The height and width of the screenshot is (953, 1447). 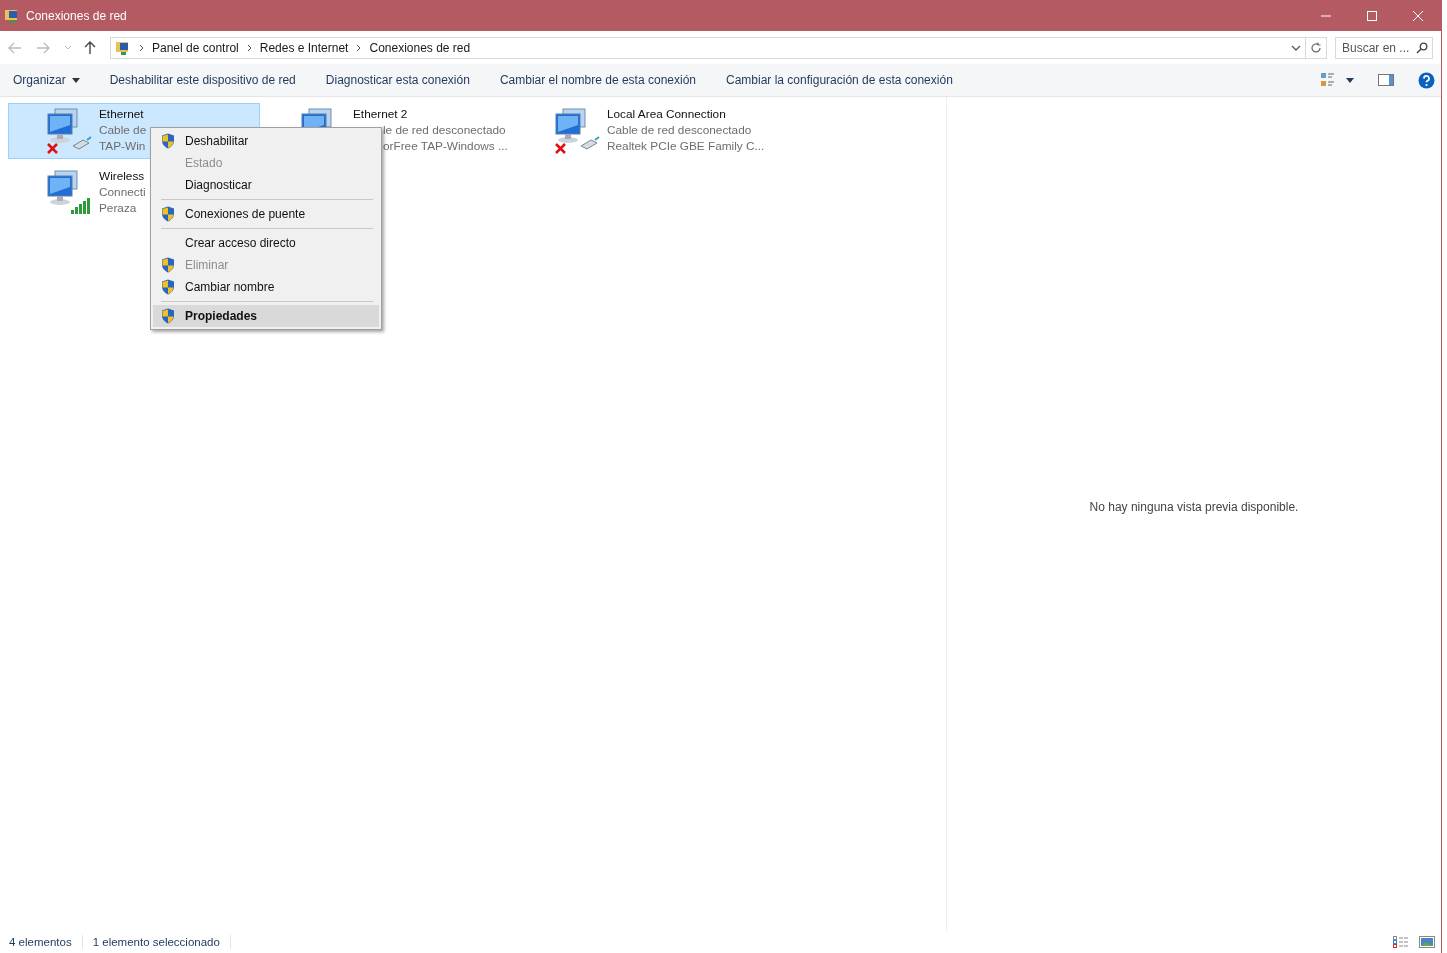 What do you see at coordinates (1194, 507) in the screenshot?
I see `preview-message: No hay ninguna vista previa disponible.` at bounding box center [1194, 507].